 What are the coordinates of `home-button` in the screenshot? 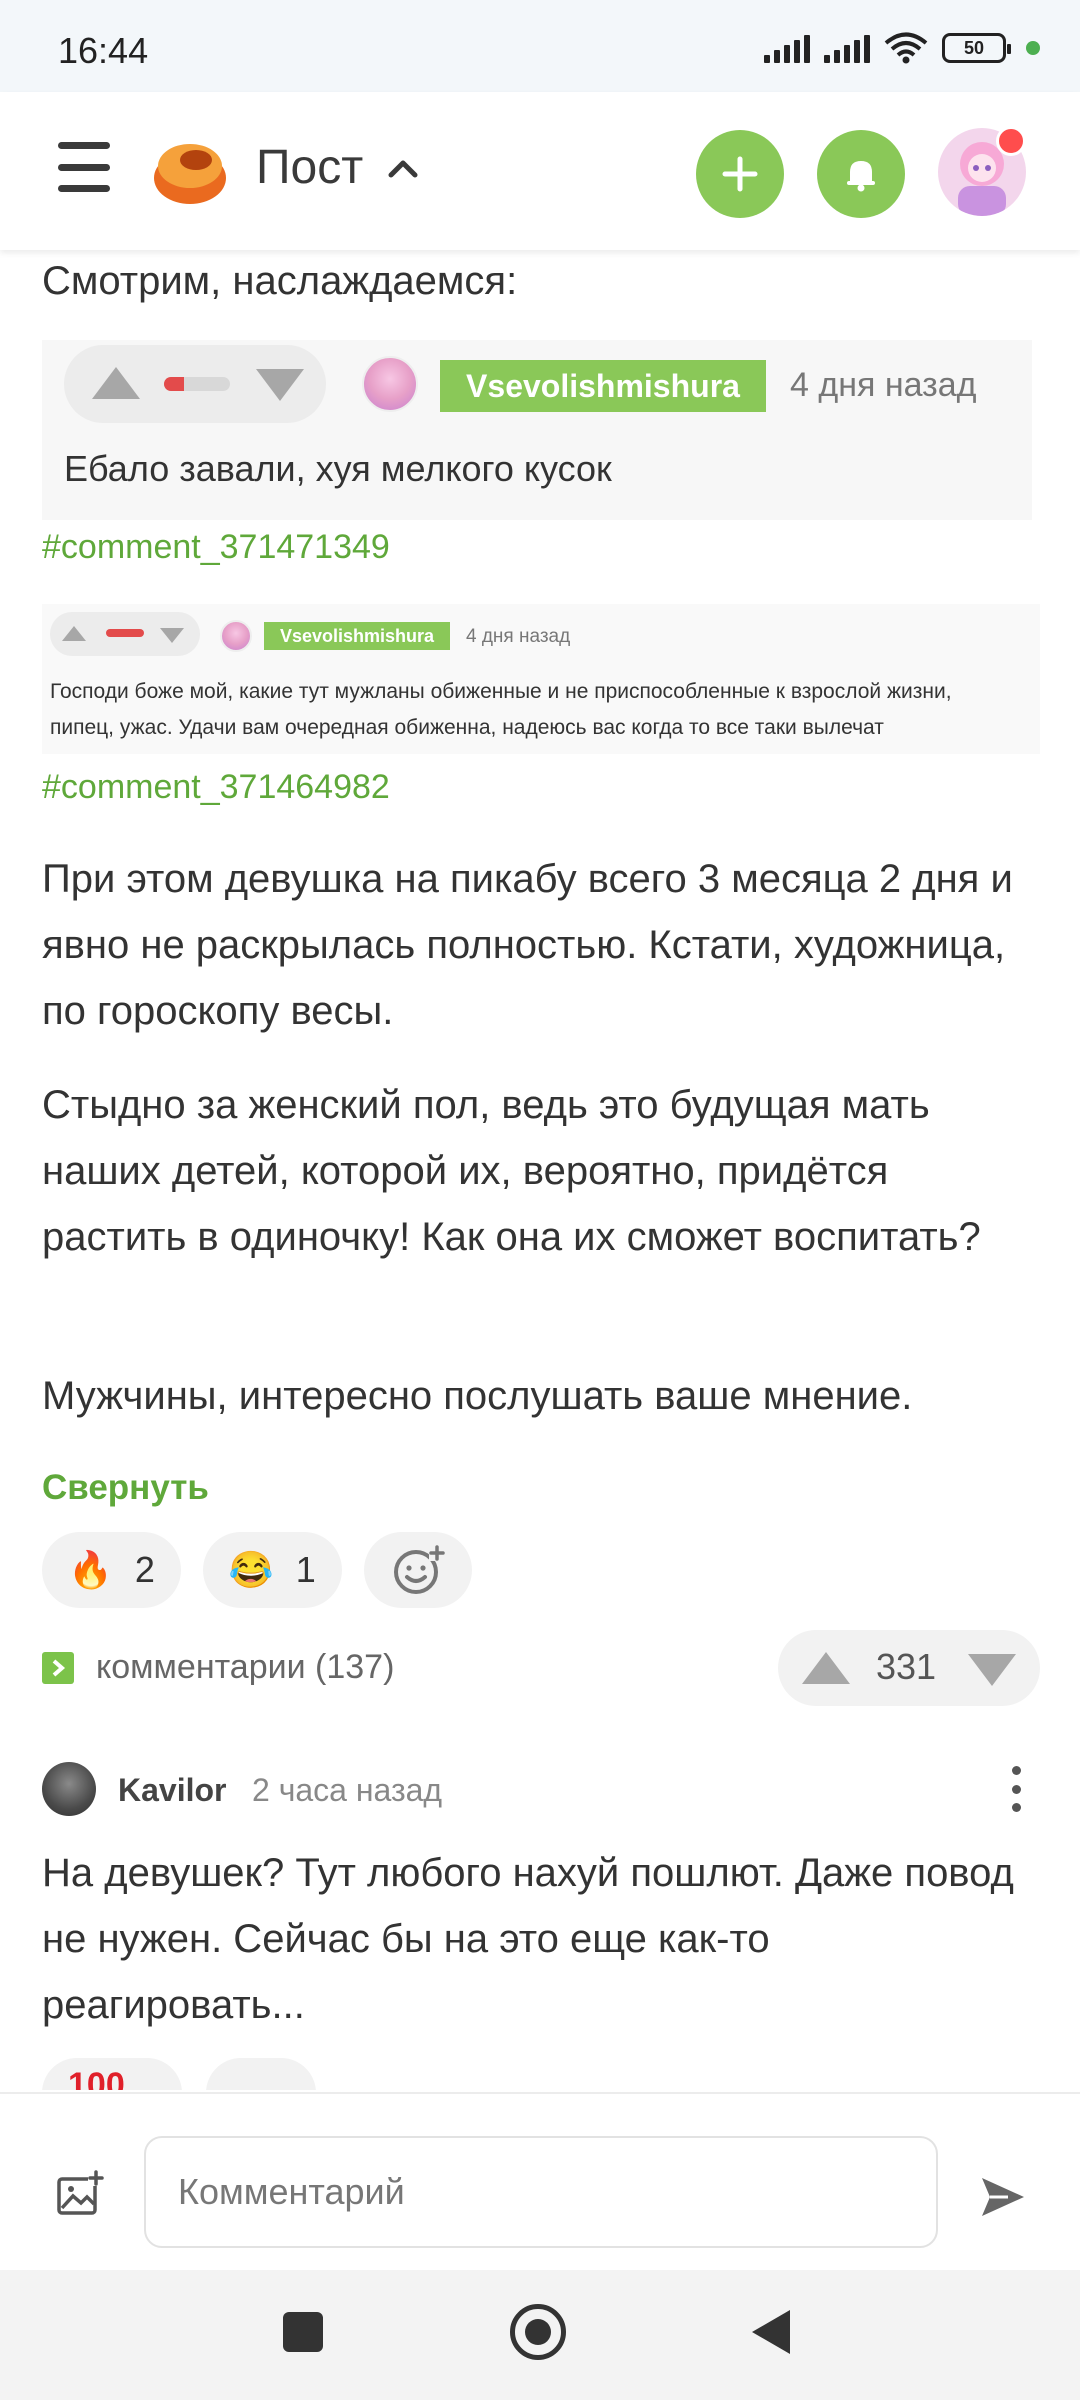 It's located at (538, 2332).